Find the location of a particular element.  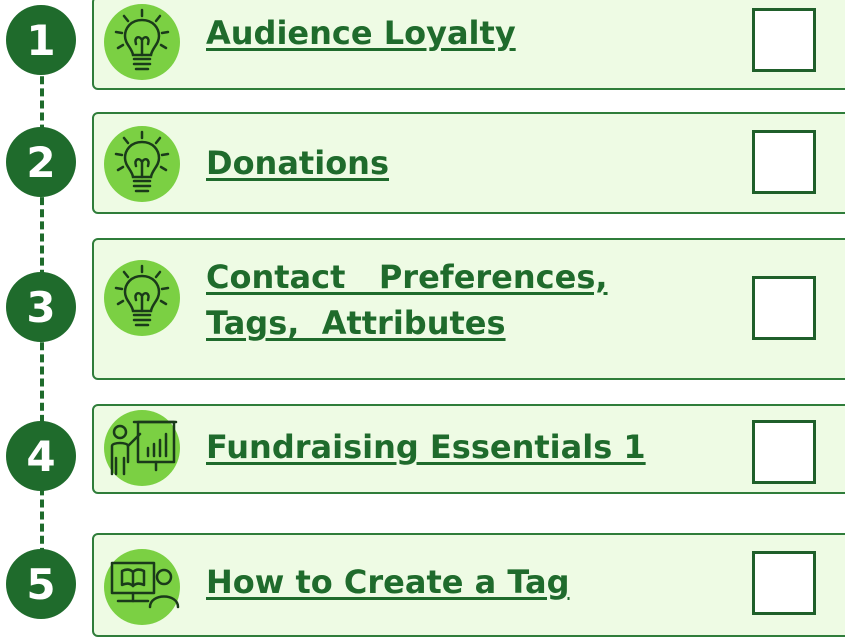

presentation-icon is located at coordinates (142, 448).